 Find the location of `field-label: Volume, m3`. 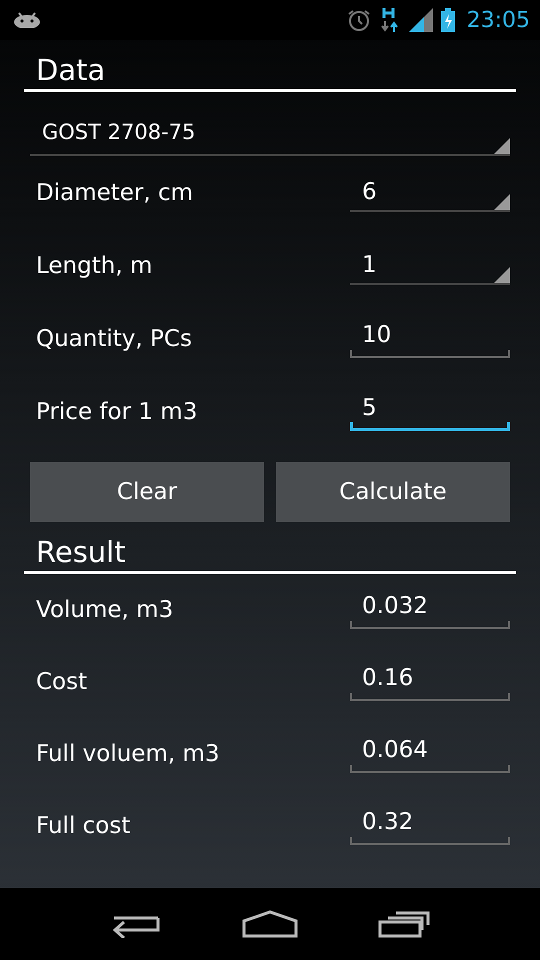

field-label: Volume, m3 is located at coordinates (105, 610).